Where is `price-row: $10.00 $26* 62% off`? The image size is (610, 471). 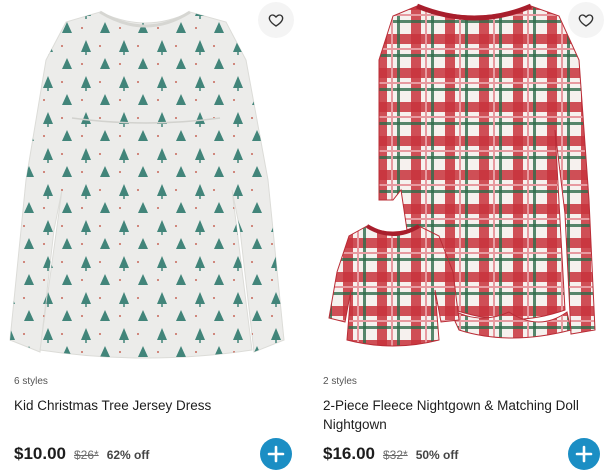 price-row: $10.00 $26* 62% off is located at coordinates (81, 454).